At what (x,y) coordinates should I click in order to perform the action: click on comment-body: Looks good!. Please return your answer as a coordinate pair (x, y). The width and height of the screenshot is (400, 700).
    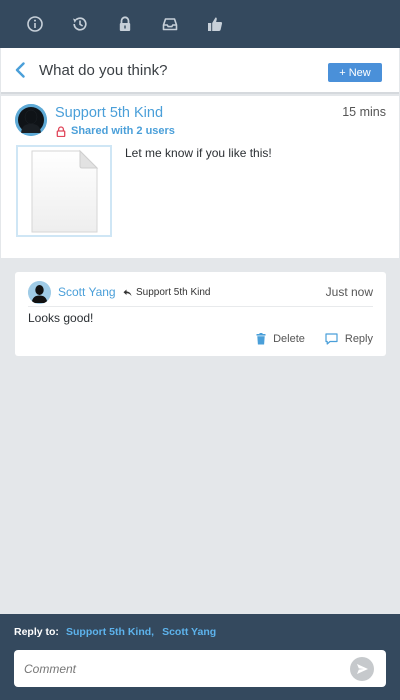
    Looking at the image, I should click on (61, 318).